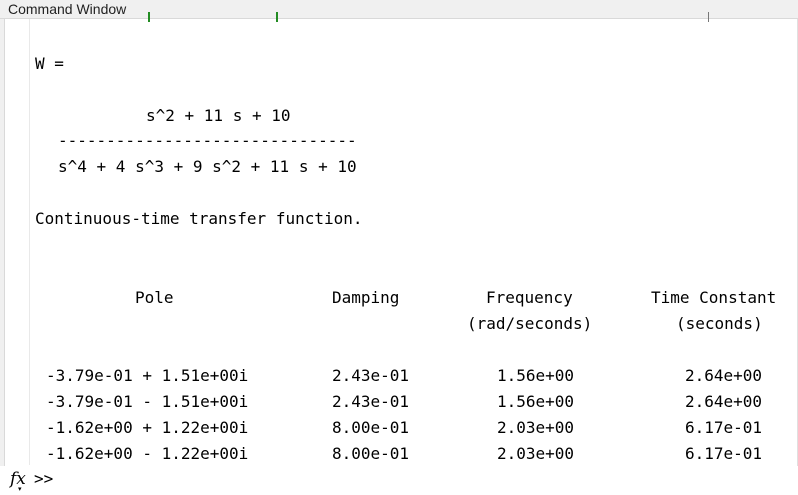 The image size is (798, 495). Describe the element at coordinates (43, 479) in the screenshot. I see `command-prompt: >>` at that location.